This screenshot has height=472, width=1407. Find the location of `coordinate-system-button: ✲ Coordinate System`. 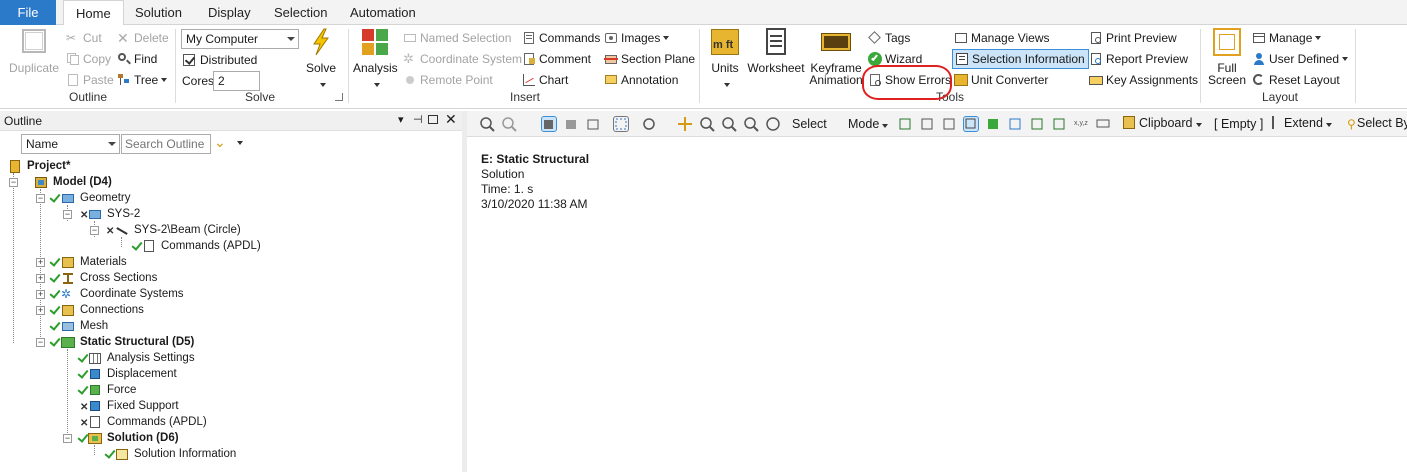

coordinate-system-button: ✲ Coordinate System is located at coordinates (462, 59).